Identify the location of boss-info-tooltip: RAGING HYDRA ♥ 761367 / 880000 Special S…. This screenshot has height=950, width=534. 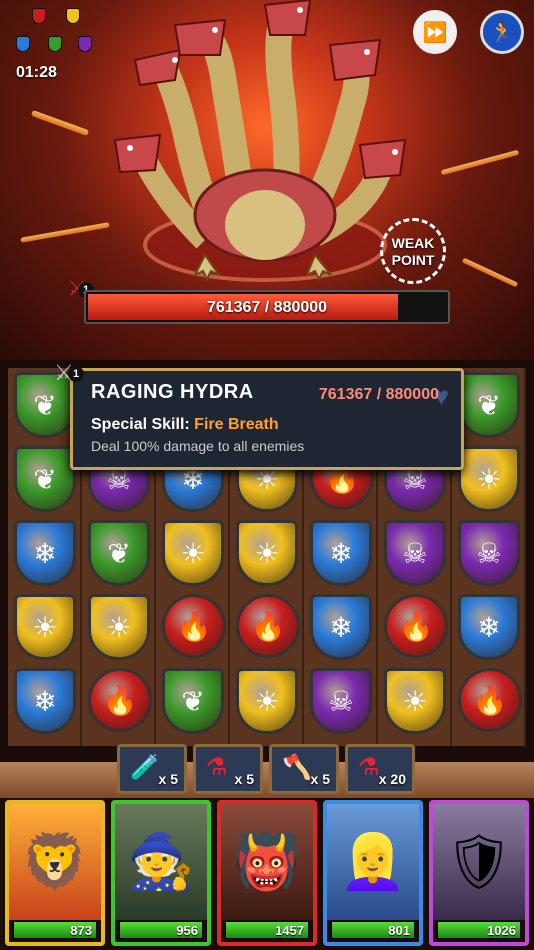
(267, 419).